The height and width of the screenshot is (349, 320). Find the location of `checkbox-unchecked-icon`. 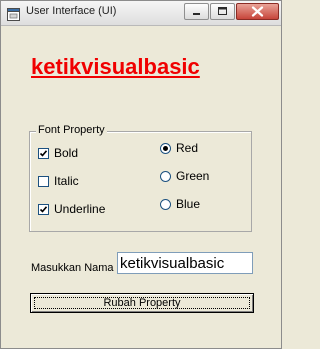

checkbox-unchecked-icon is located at coordinates (43, 181).